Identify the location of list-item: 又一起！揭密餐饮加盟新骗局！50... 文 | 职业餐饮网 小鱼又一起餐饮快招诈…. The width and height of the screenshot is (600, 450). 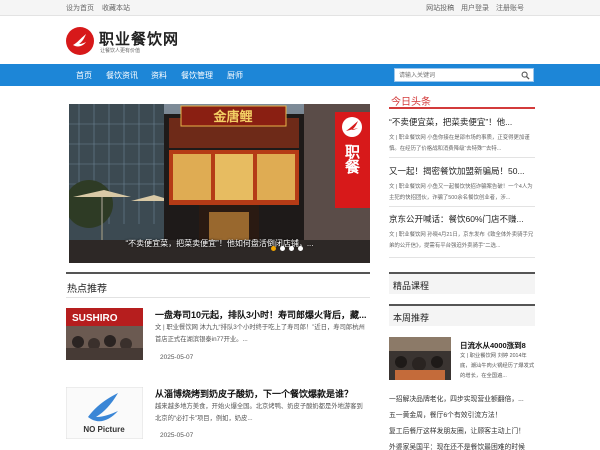
(462, 184).